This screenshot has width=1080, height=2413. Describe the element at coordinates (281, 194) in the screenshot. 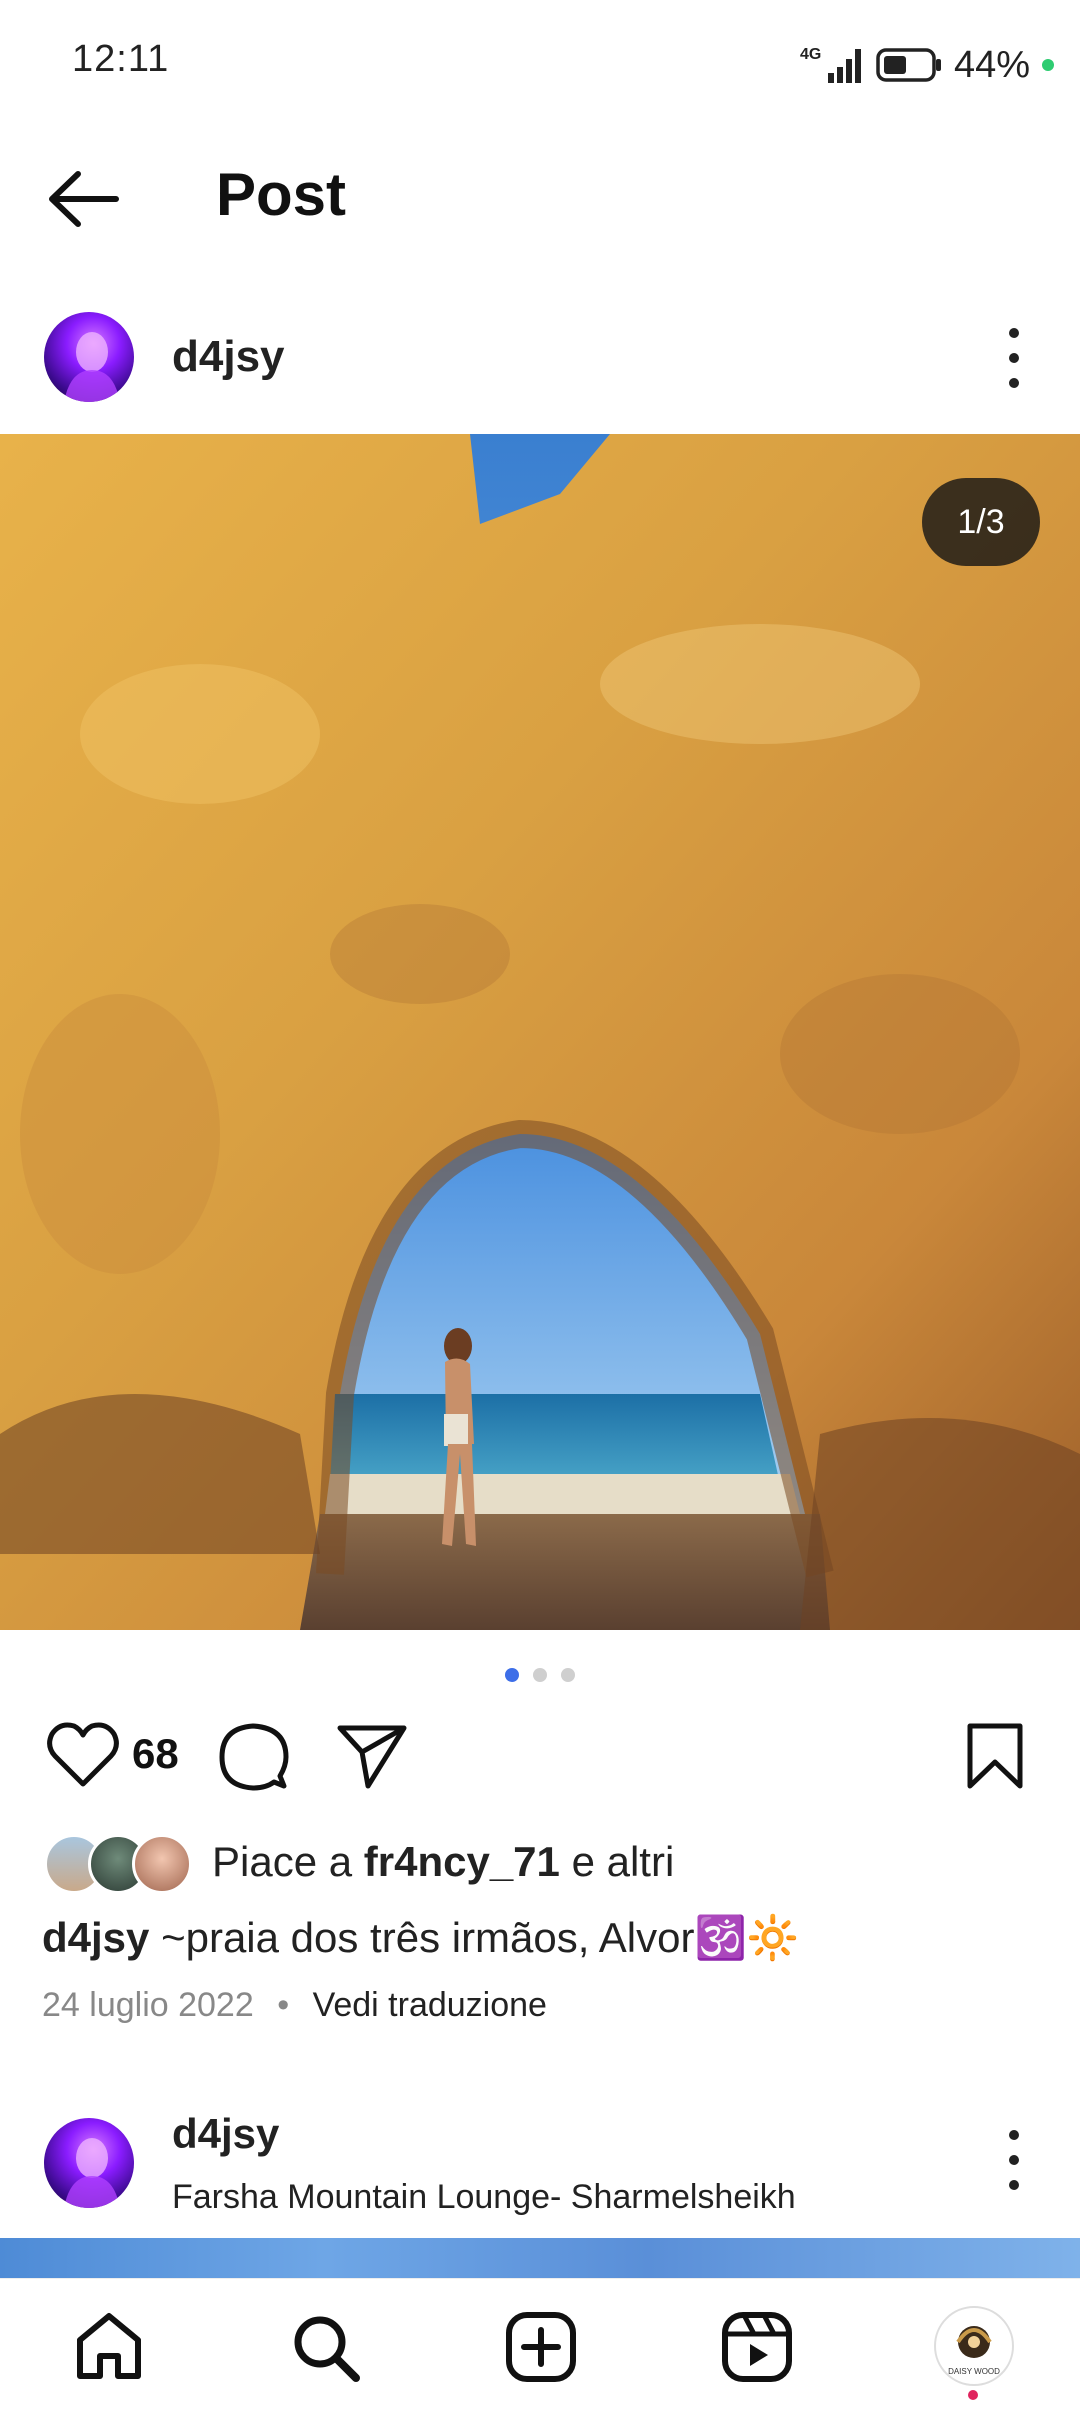

I see `page-title: Post` at that location.